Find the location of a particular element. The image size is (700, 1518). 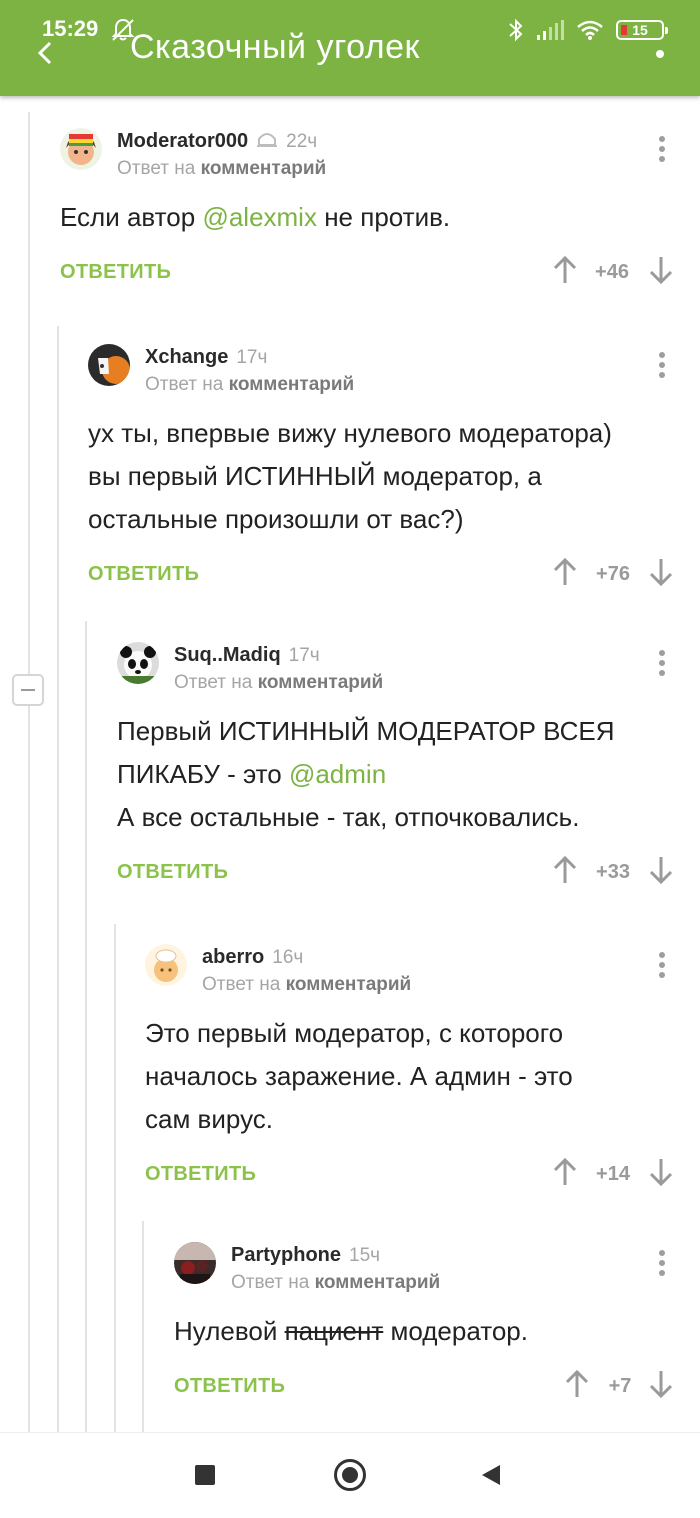

comment-line: остальные произошли от вас?) is located at coordinates (394, 519).